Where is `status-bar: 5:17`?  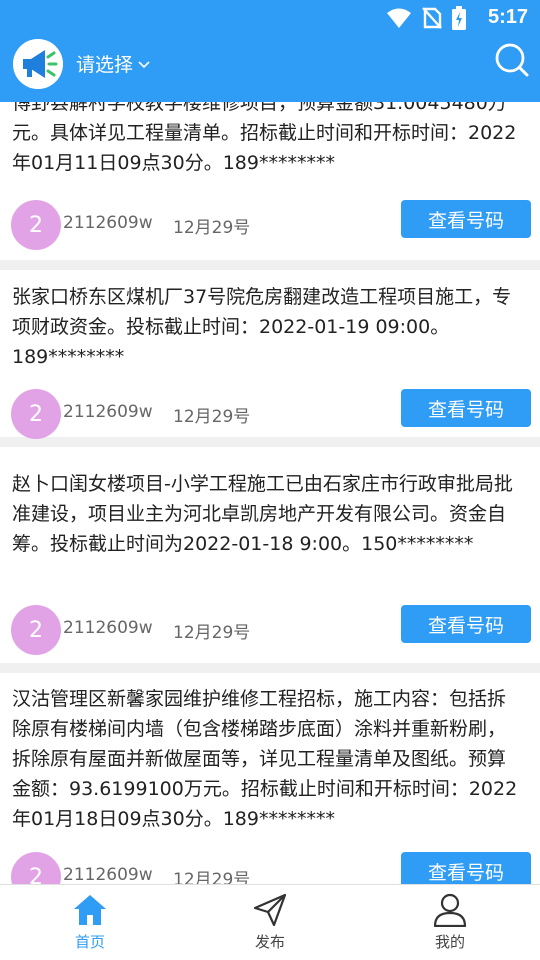
status-bar: 5:17 is located at coordinates (270, 18).